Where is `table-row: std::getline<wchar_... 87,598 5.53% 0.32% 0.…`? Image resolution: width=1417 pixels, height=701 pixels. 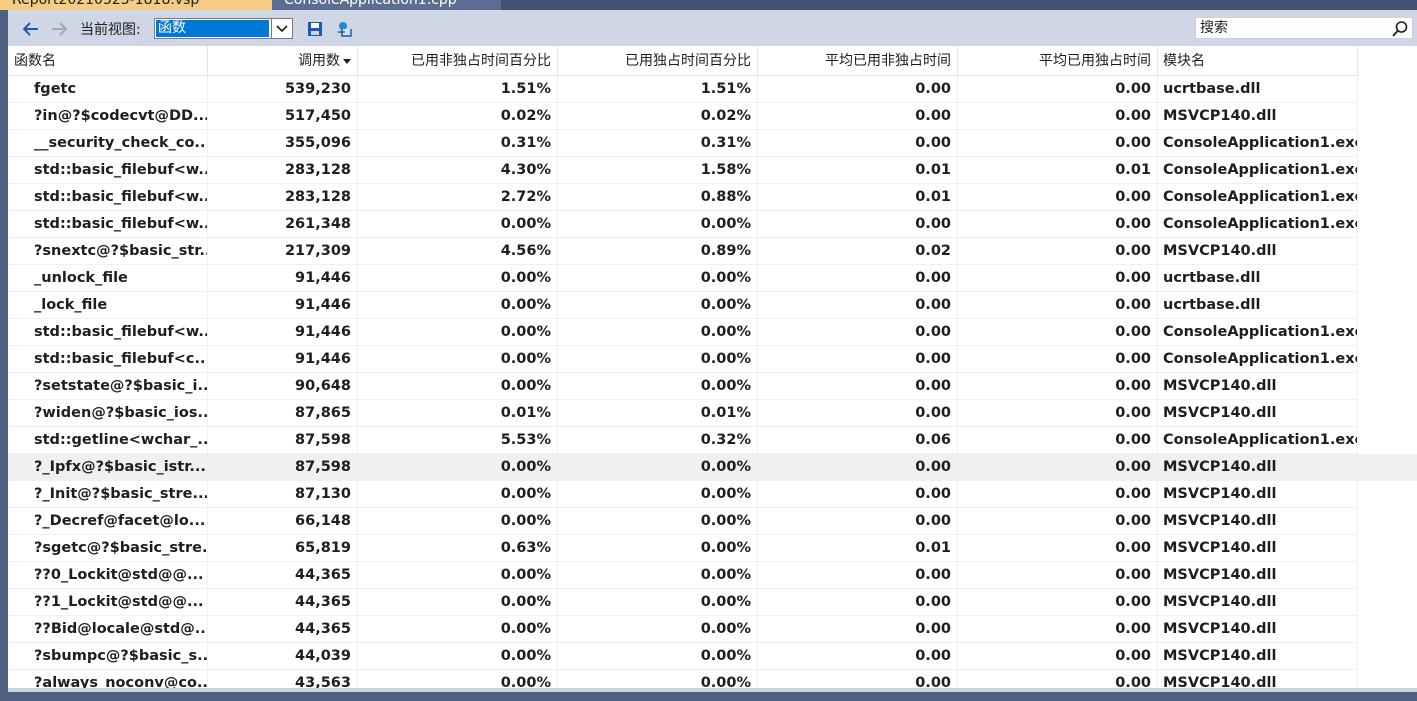
table-row: std::getline<wchar_... 87,598 5.53% 0.32% 0.… is located at coordinates (712, 440).